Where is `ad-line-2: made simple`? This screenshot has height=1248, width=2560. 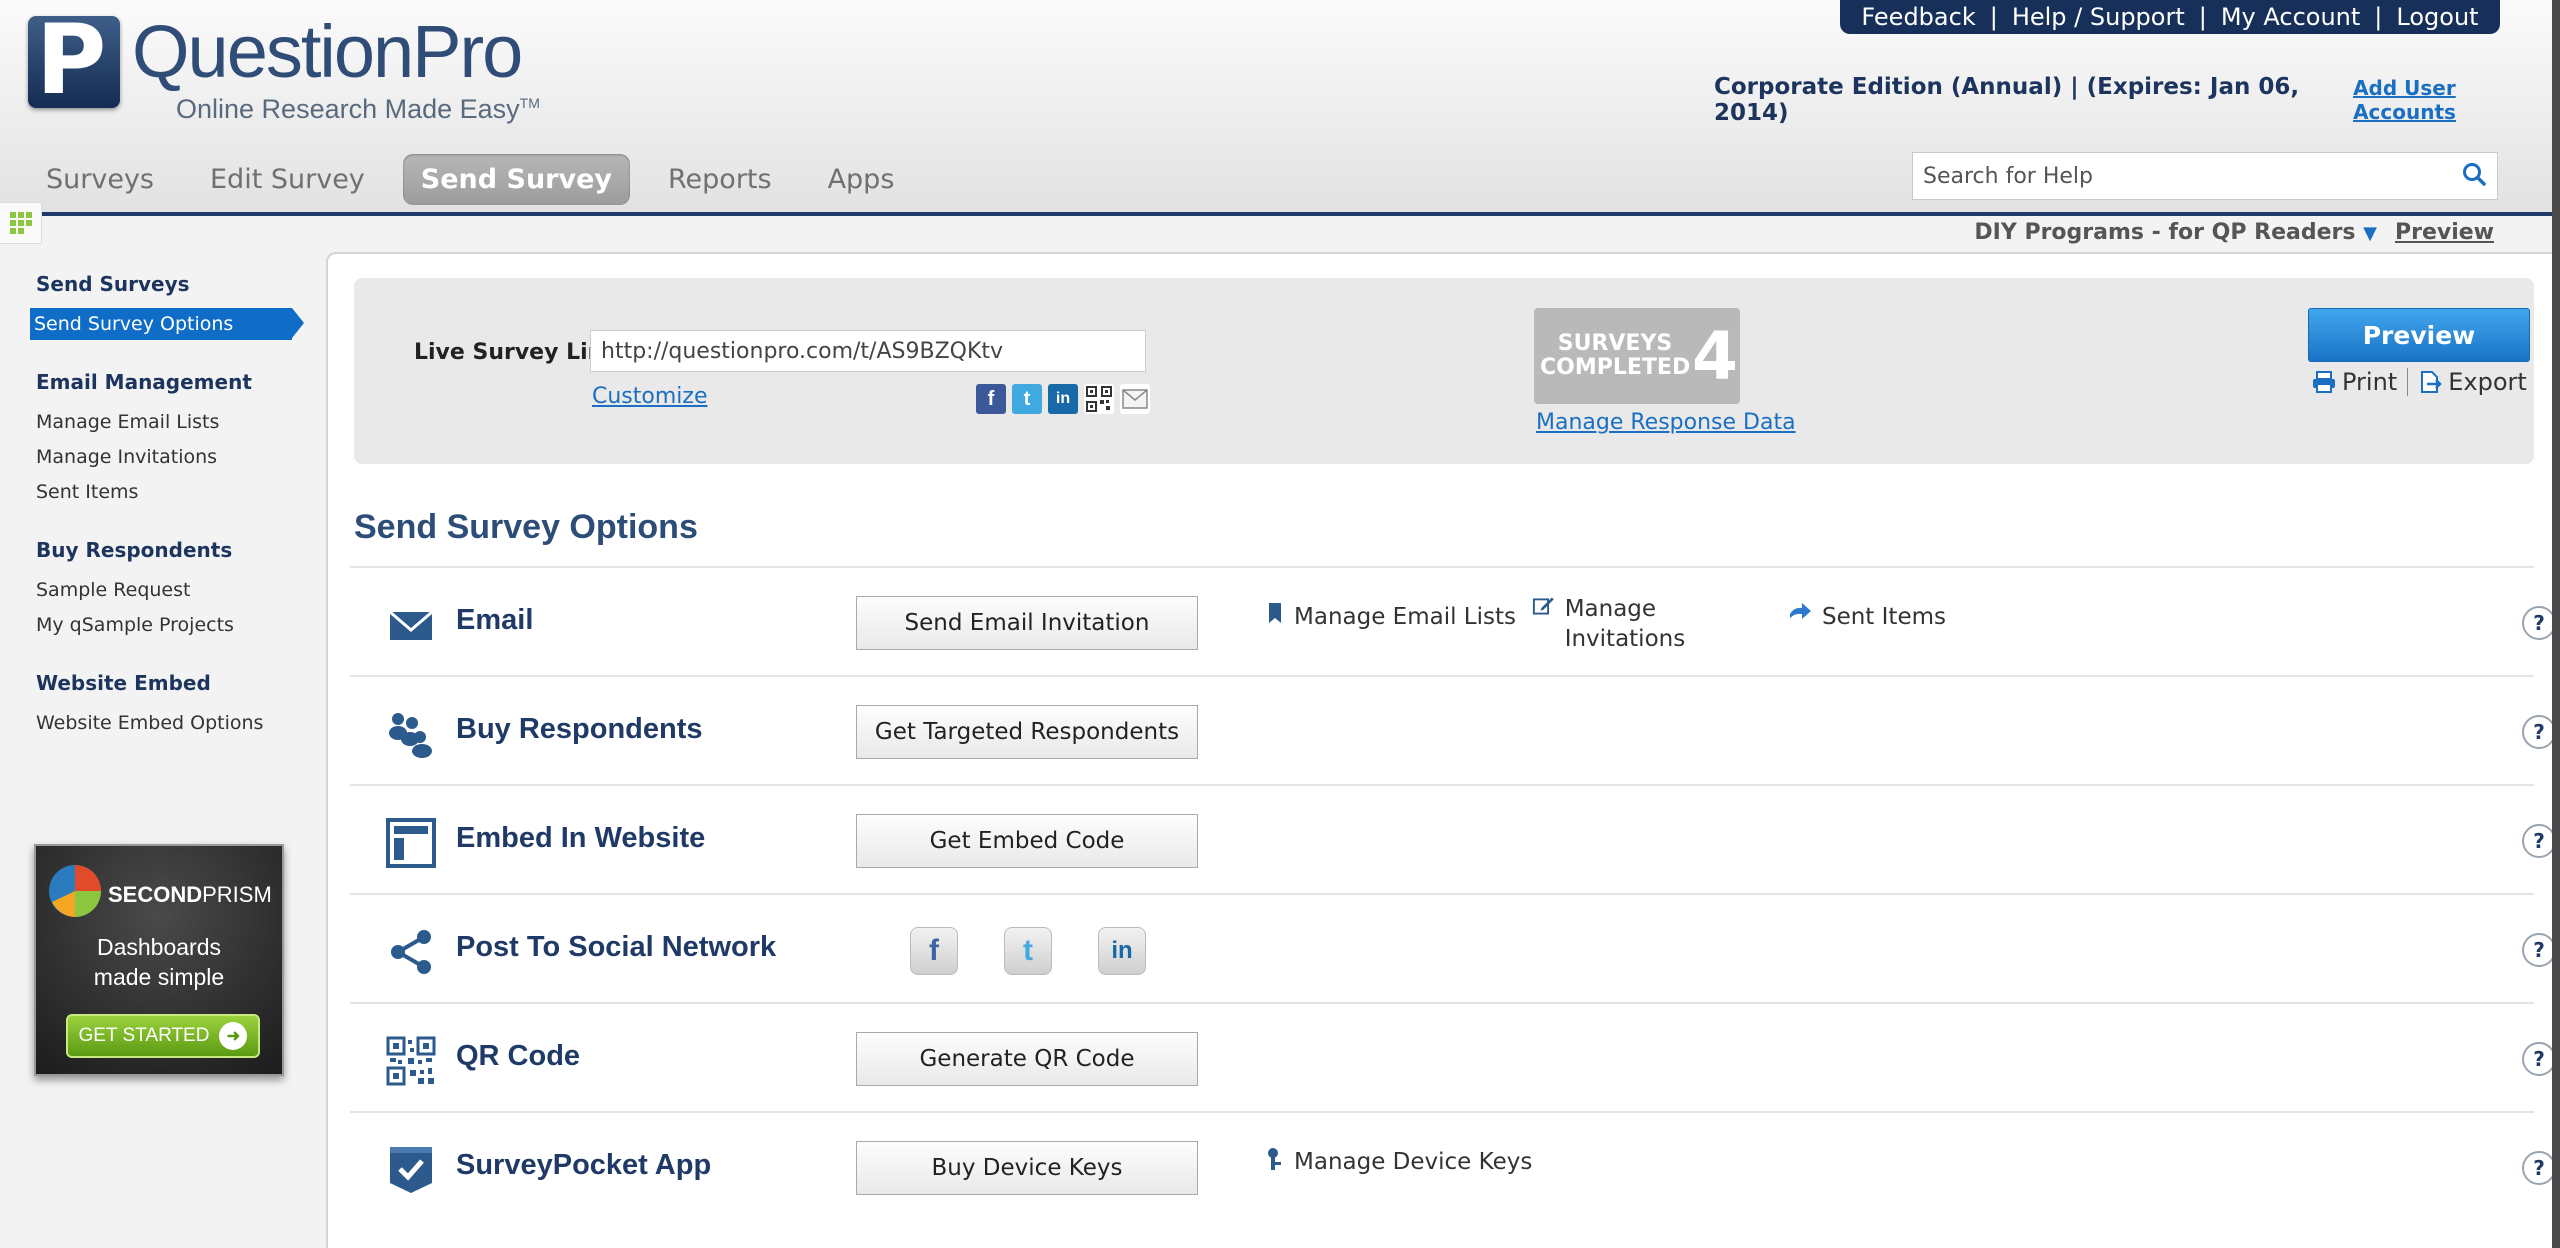
ad-line-2: made simple is located at coordinates (159, 977).